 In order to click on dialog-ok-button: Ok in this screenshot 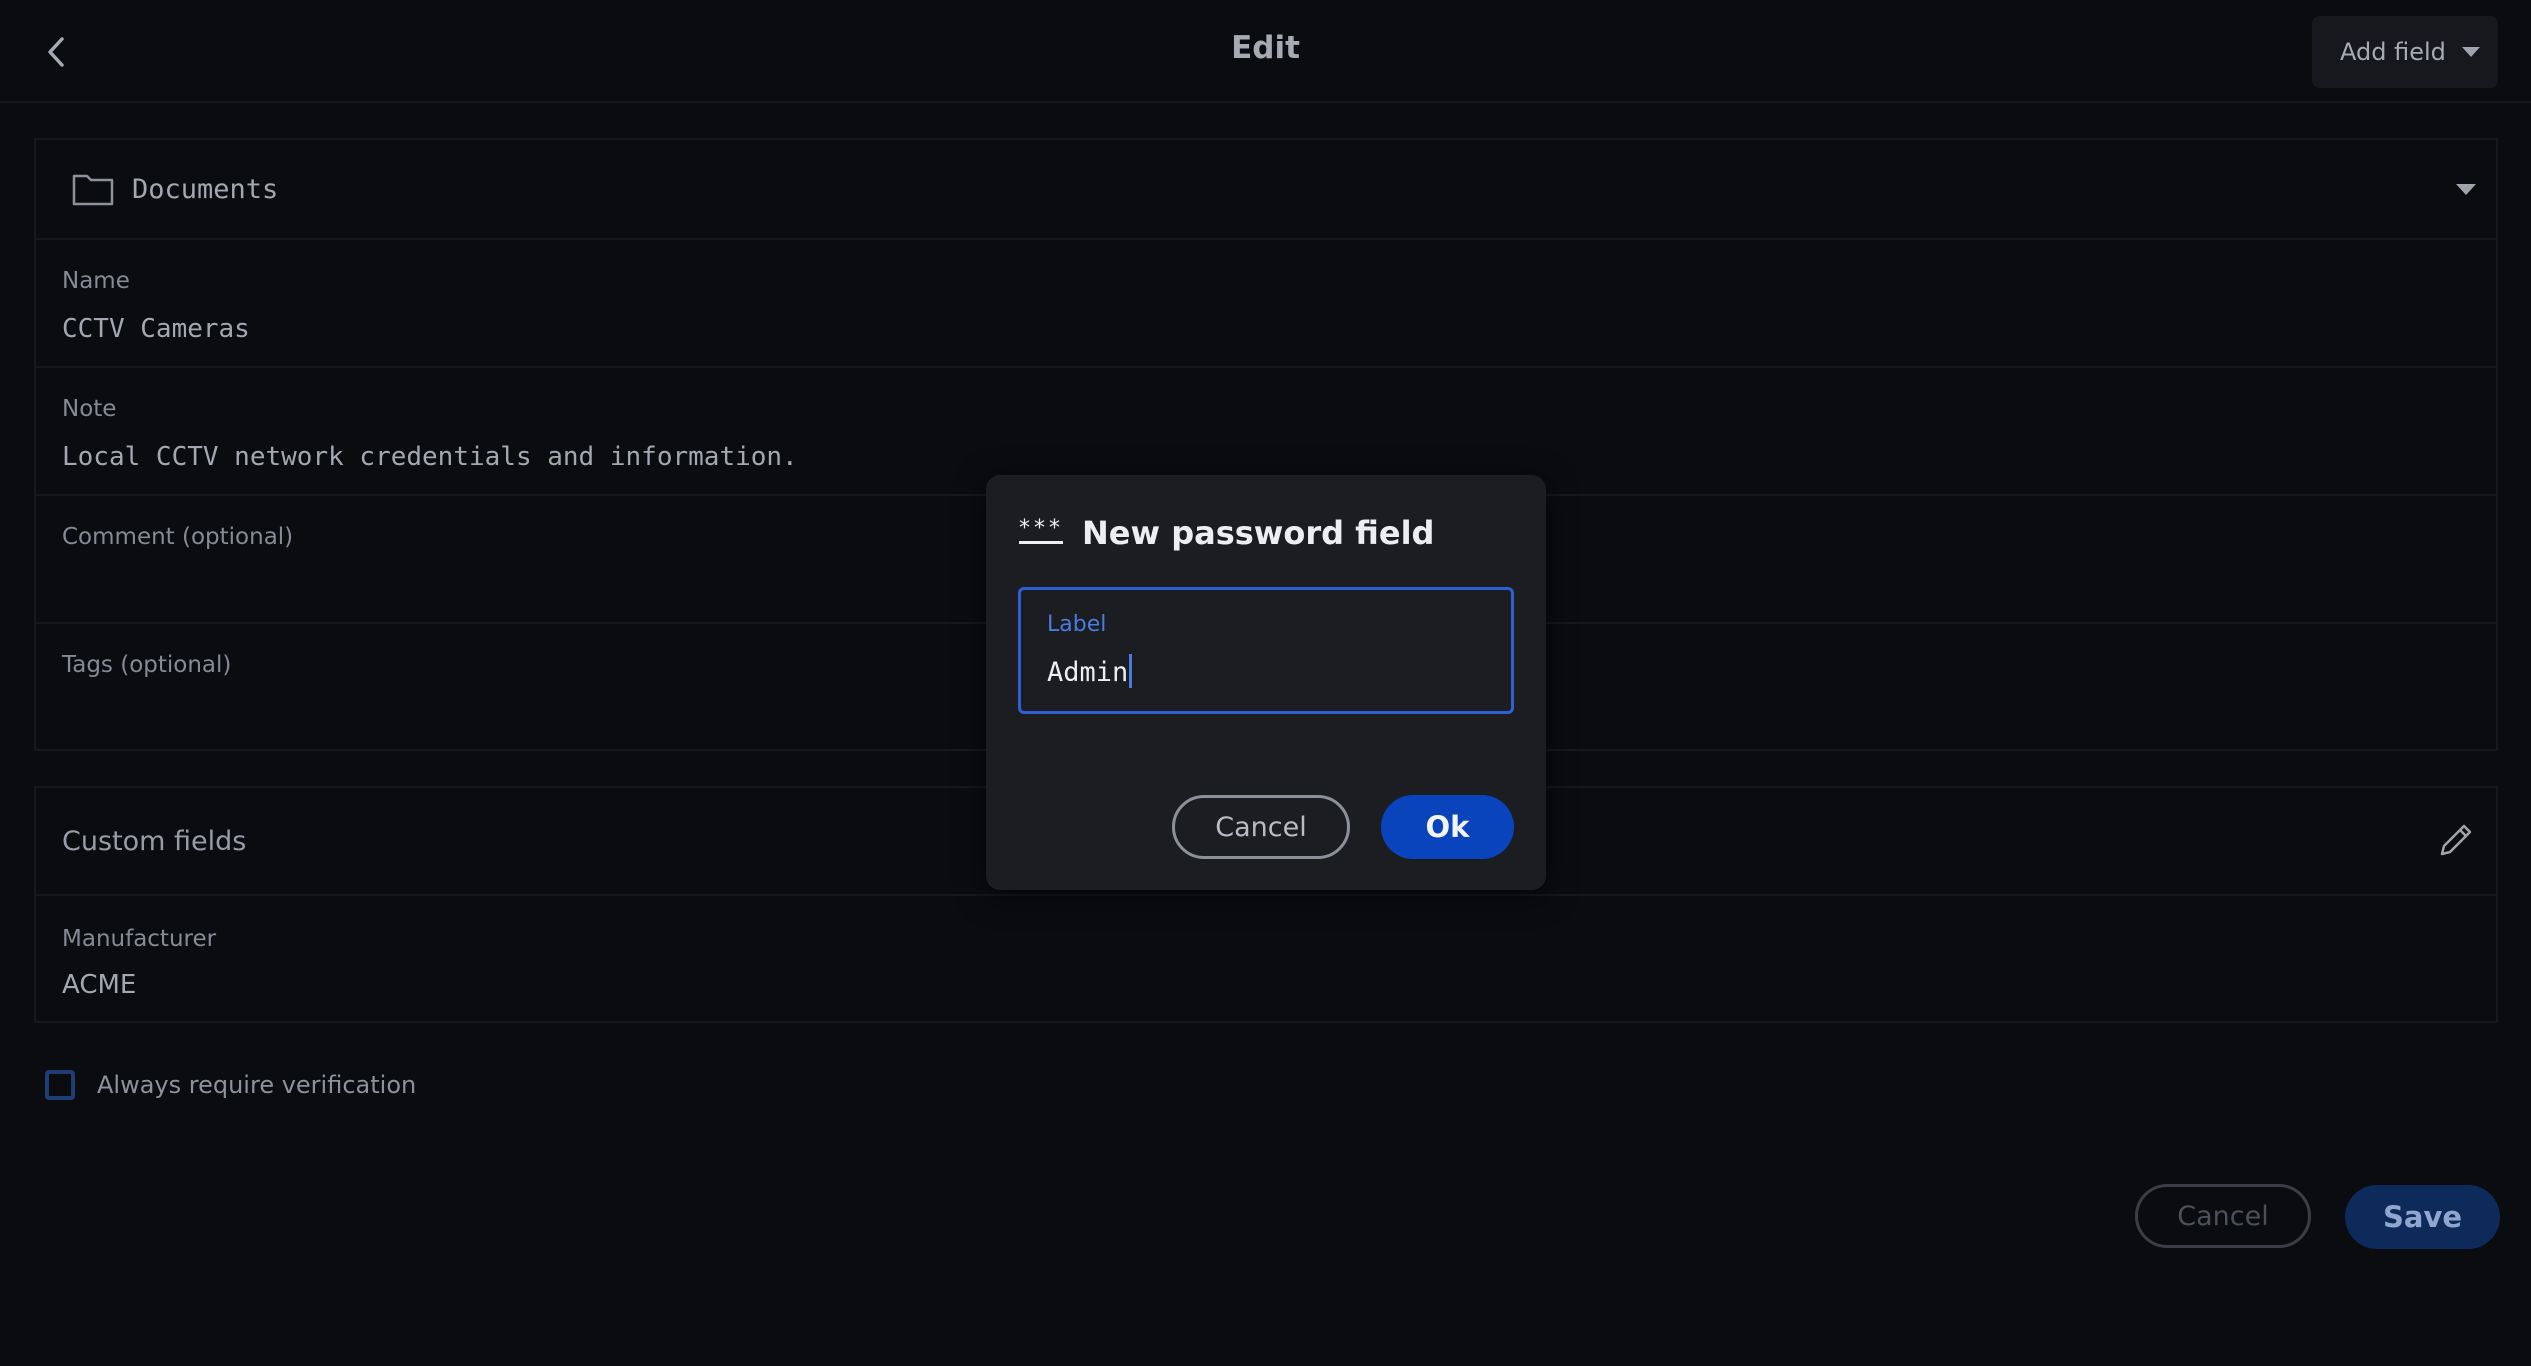, I will do `click(1447, 827)`.